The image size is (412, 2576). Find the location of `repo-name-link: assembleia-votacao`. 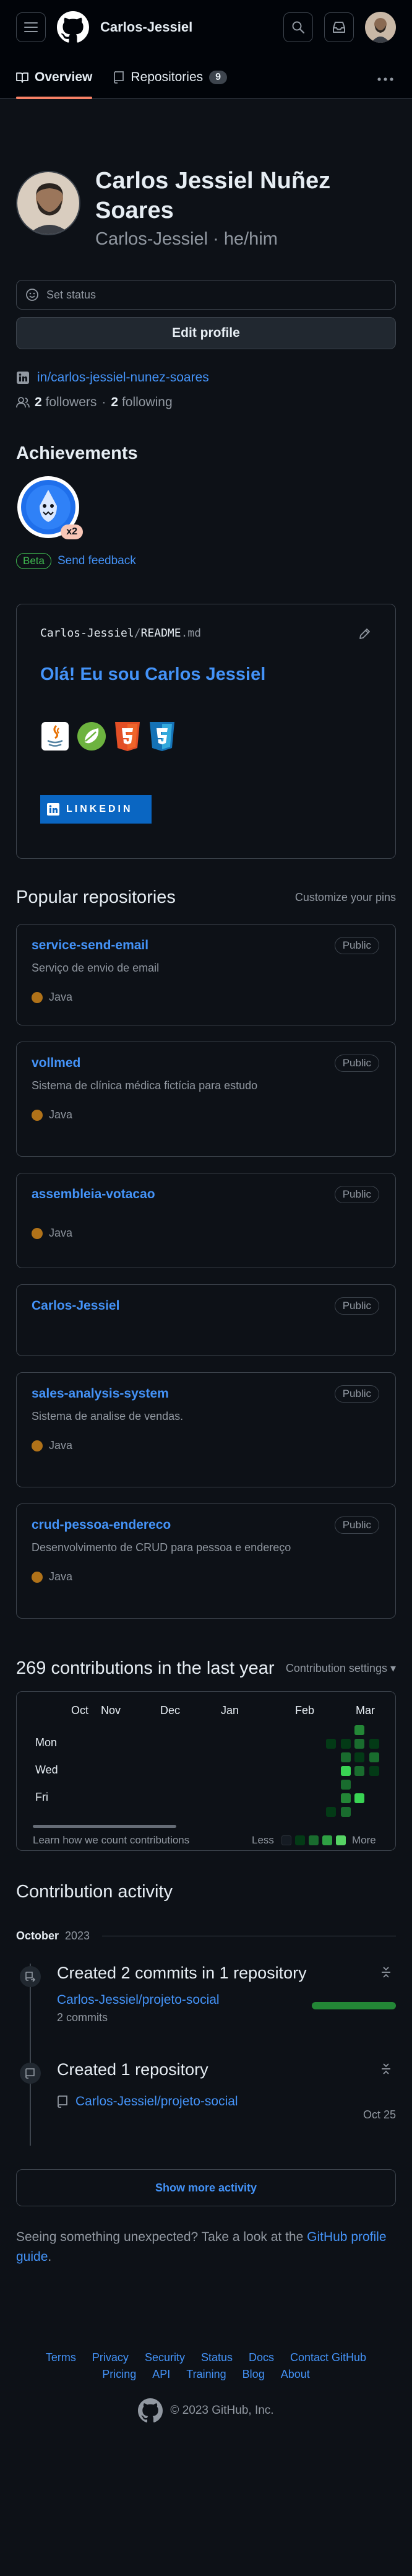

repo-name-link: assembleia-votacao is located at coordinates (94, 1194).